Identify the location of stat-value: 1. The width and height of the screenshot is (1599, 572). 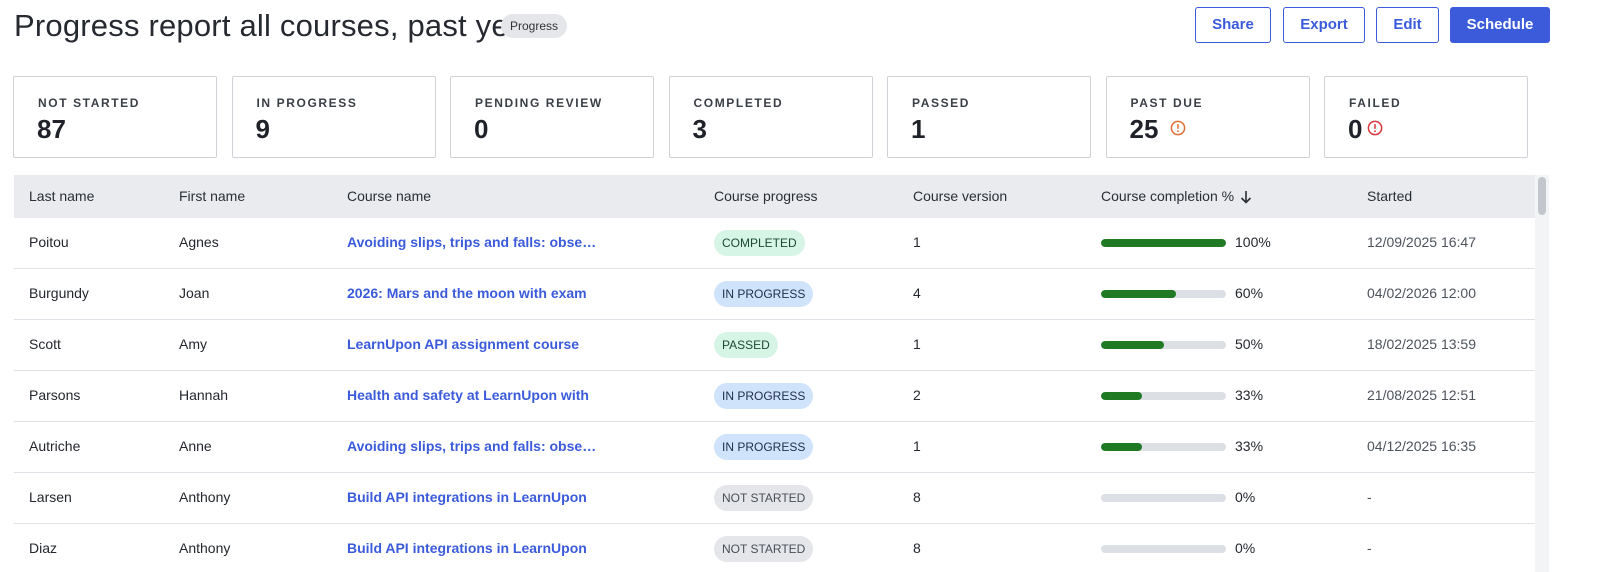
(918, 129).